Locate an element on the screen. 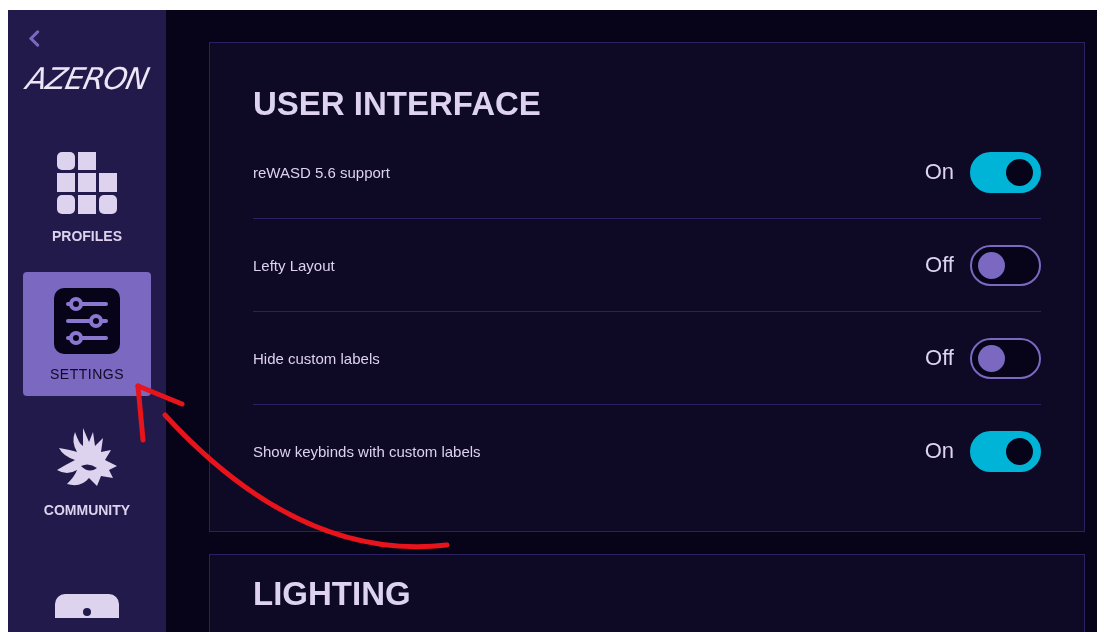  grid-icon is located at coordinates (87, 184).